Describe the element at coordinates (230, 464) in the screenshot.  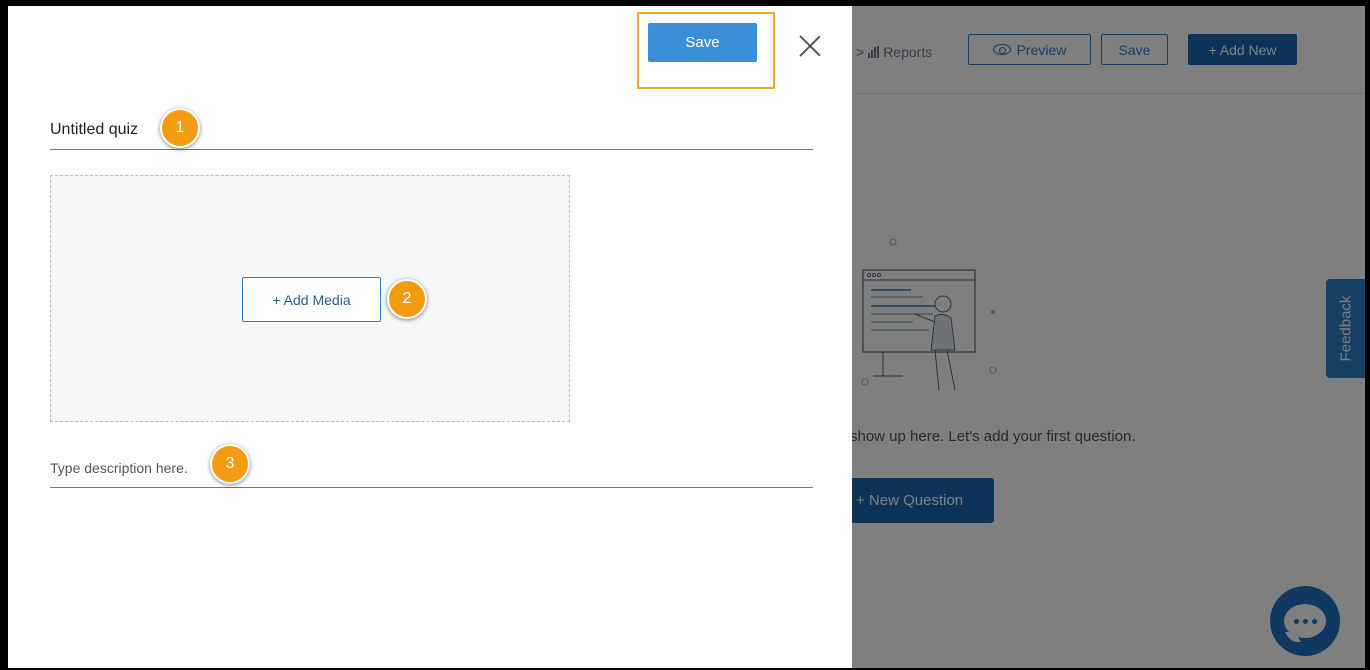
I see `step-badge-3: 3` at that location.